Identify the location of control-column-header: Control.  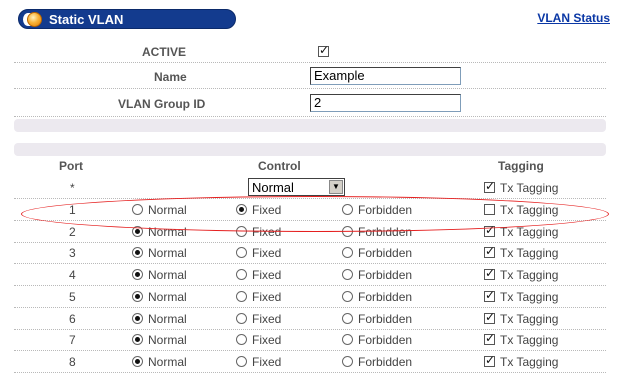
(279, 166).